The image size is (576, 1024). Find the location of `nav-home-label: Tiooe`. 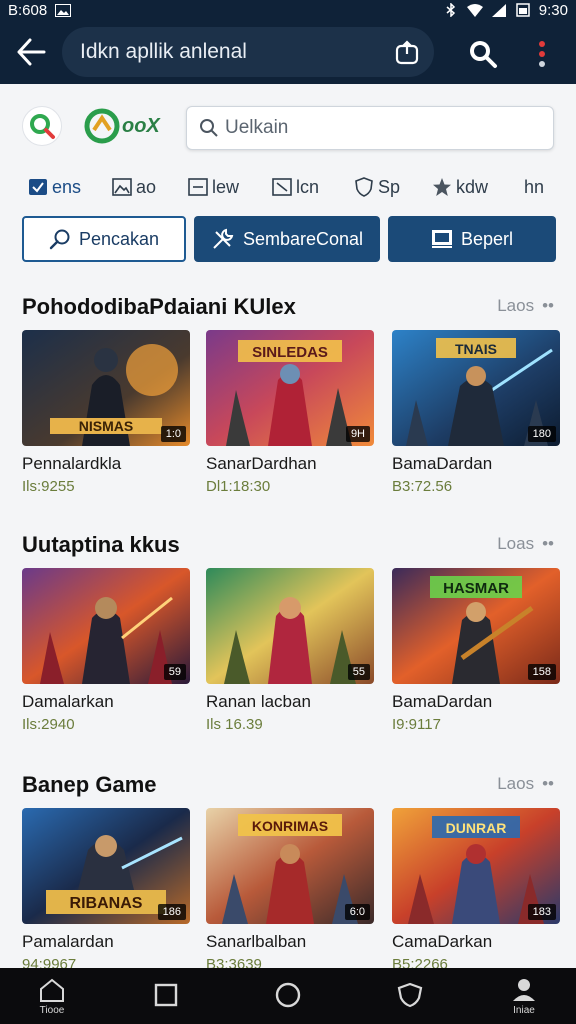

nav-home-label: Tiooe is located at coordinates (52, 1010).